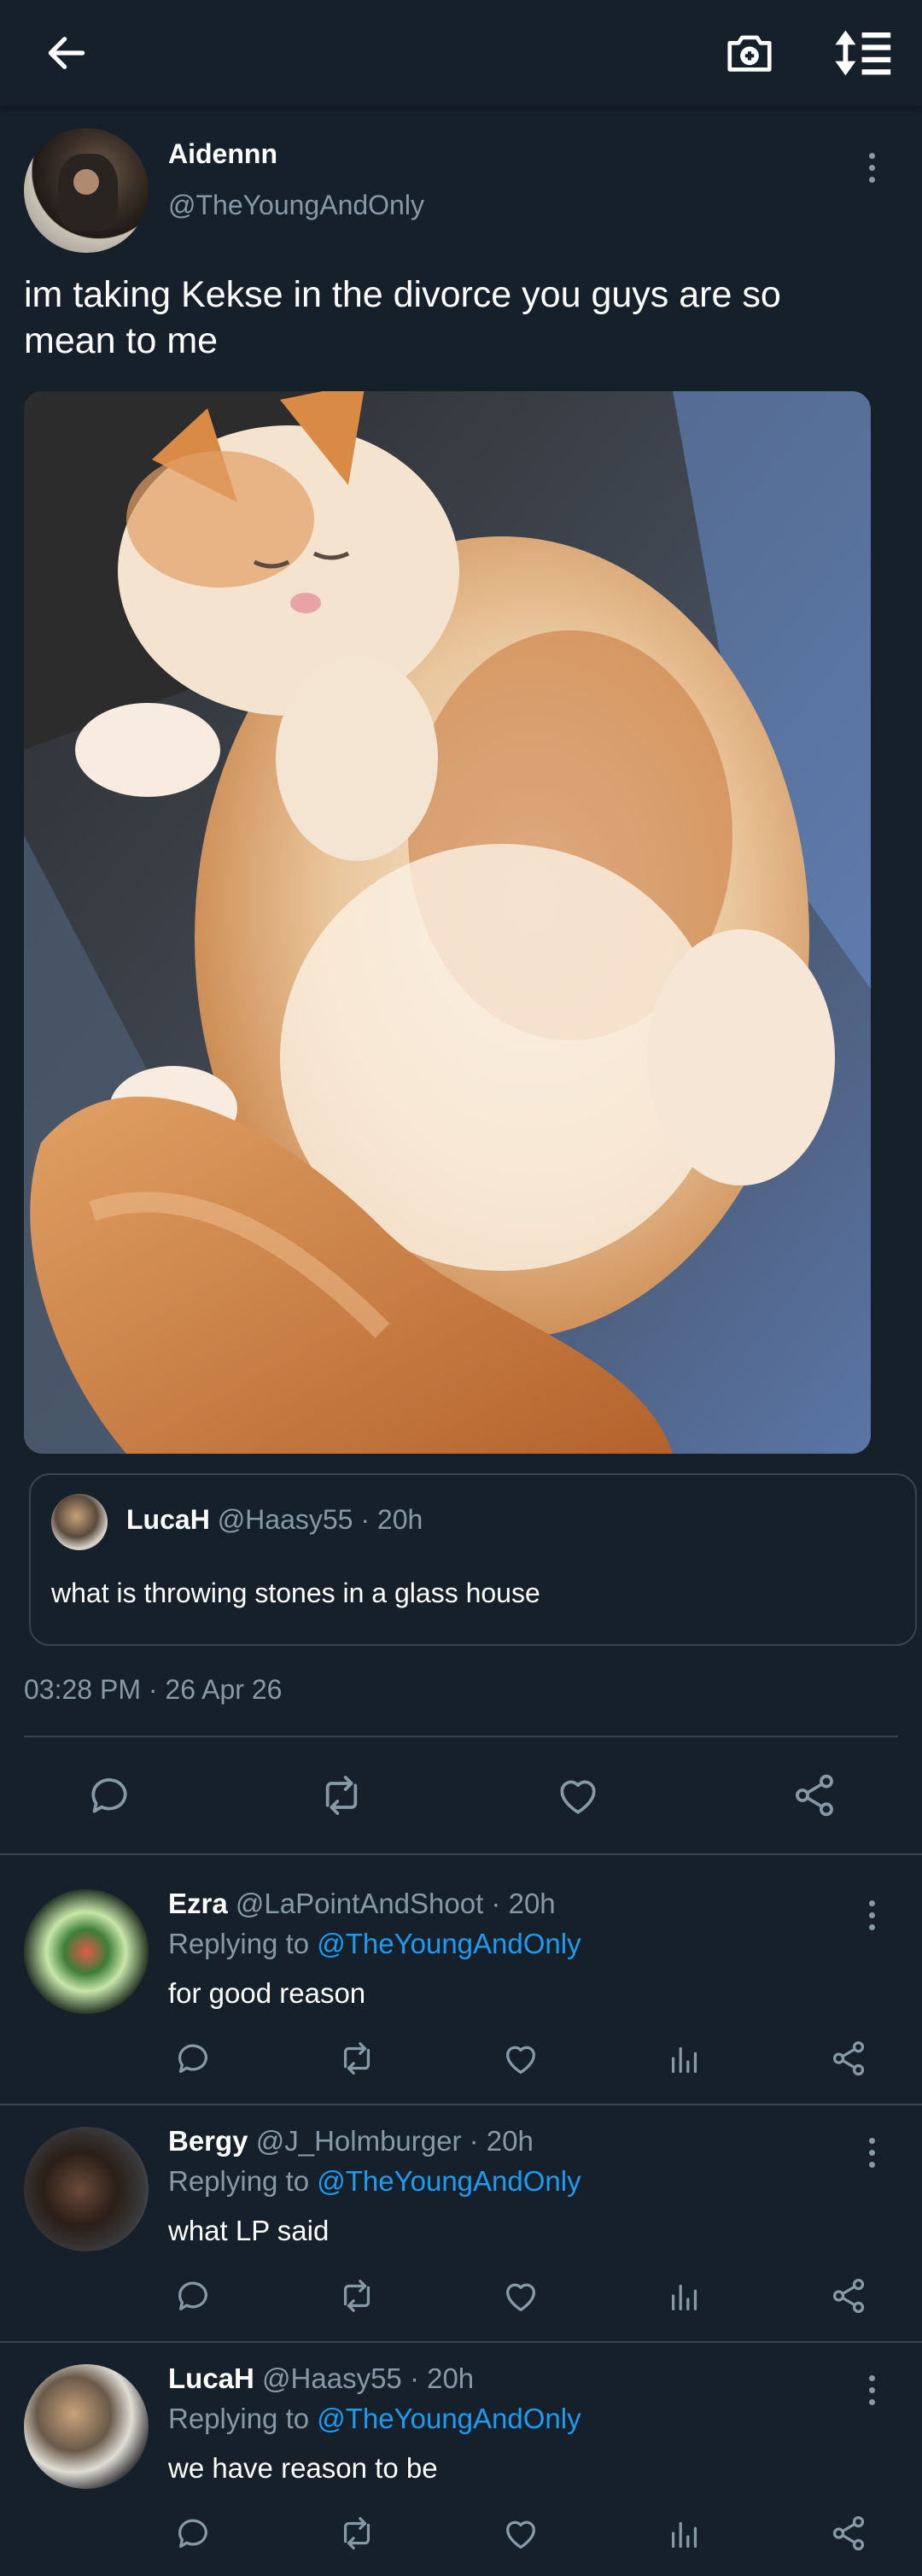 The width and height of the screenshot is (922, 2576). I want to click on divider, so click(461, 1736).